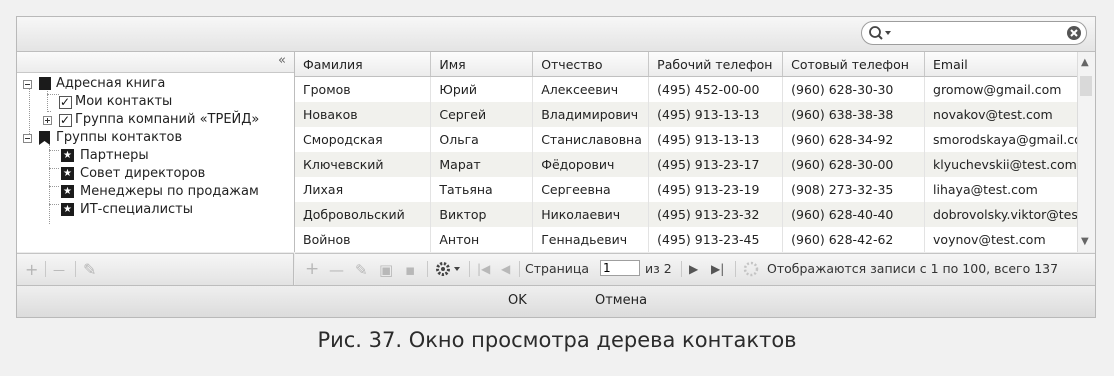  Describe the element at coordinates (717, 269) in the screenshot. I see `last-page-icon: ▶|` at that location.